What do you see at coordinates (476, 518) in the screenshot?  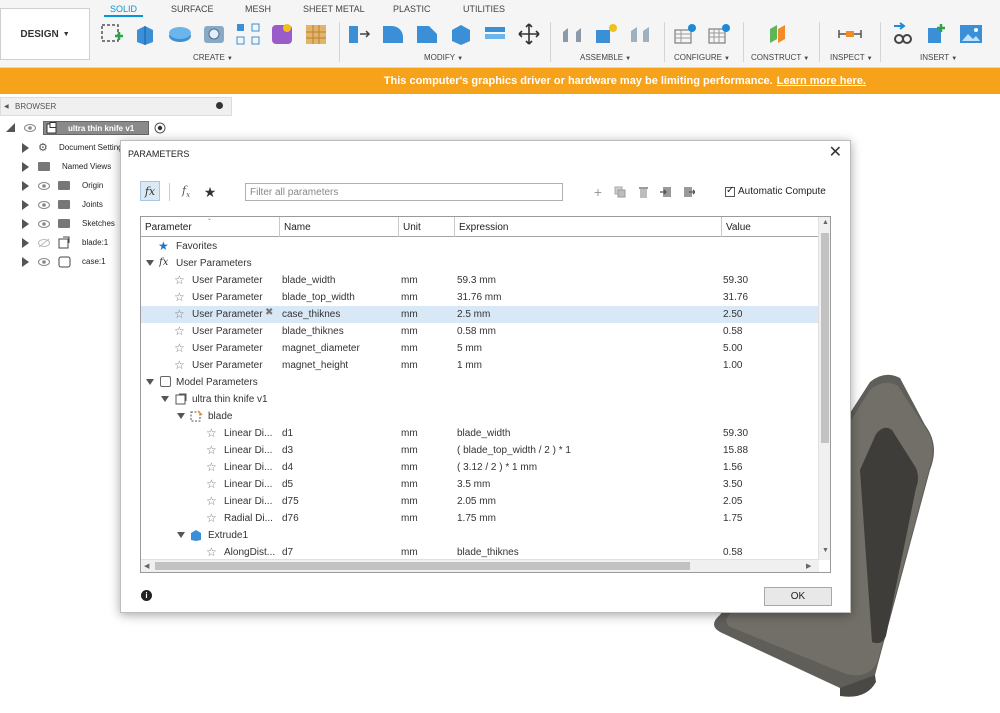 I see `parameter-expression: 1.75 mm` at bounding box center [476, 518].